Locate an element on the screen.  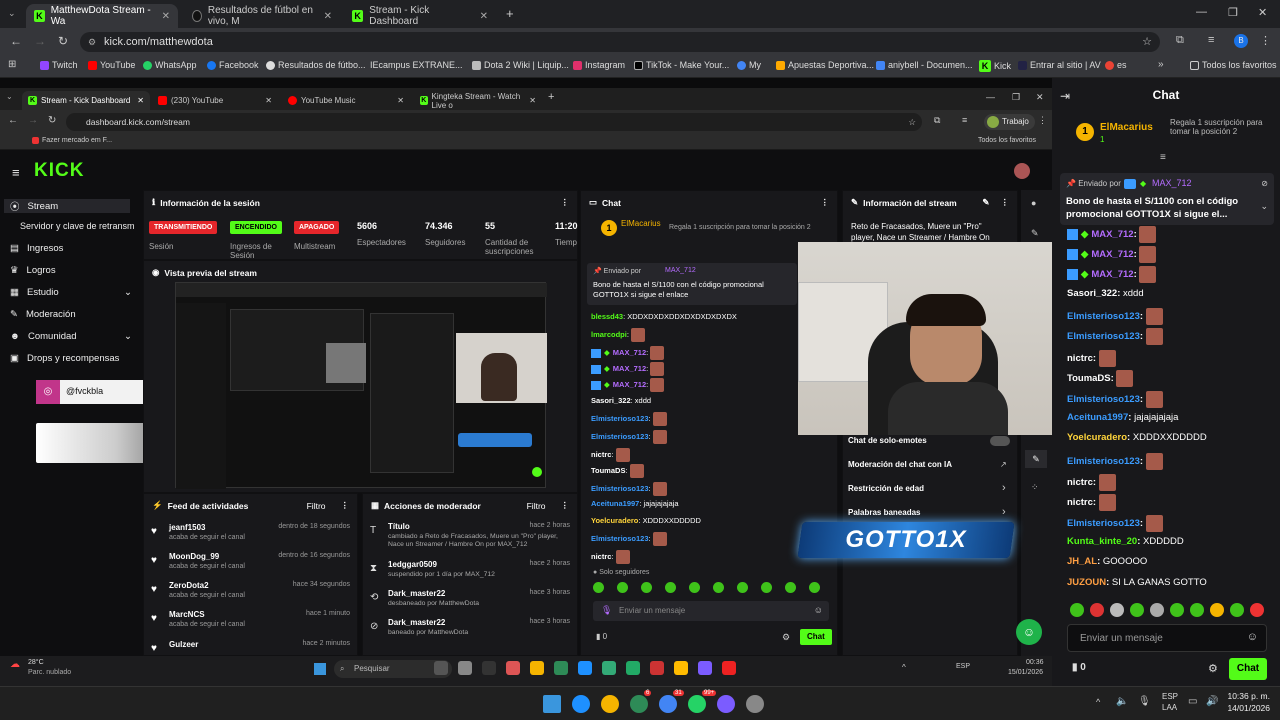
chat-username: Aceituna1997 is located at coordinates (615, 503).